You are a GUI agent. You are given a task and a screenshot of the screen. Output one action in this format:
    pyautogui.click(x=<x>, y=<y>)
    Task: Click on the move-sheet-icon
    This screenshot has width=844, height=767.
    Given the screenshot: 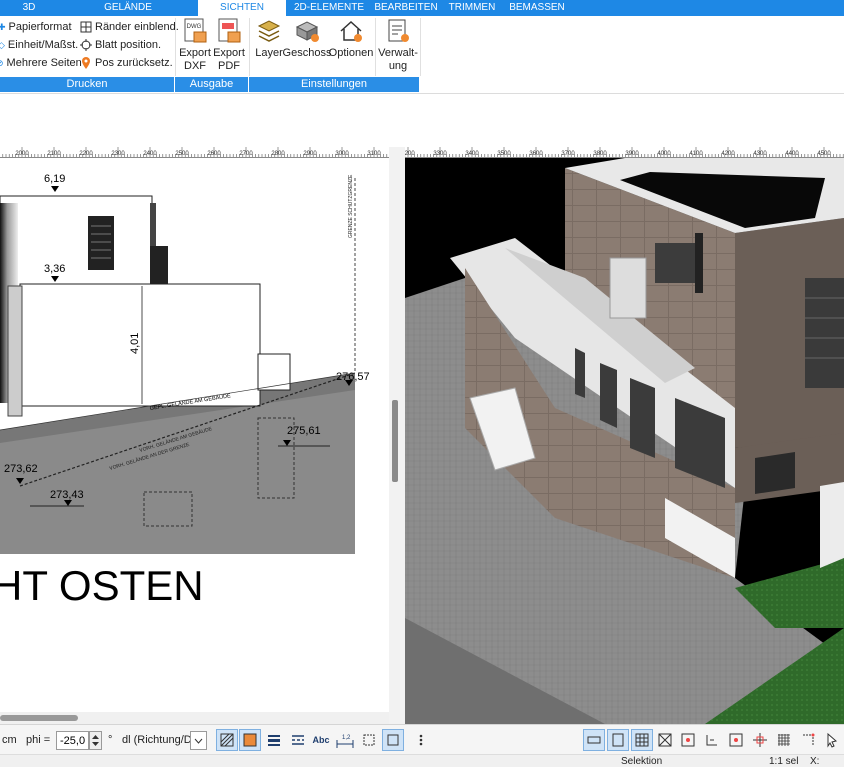 What is the action you would take?
    pyautogui.click(x=86, y=45)
    